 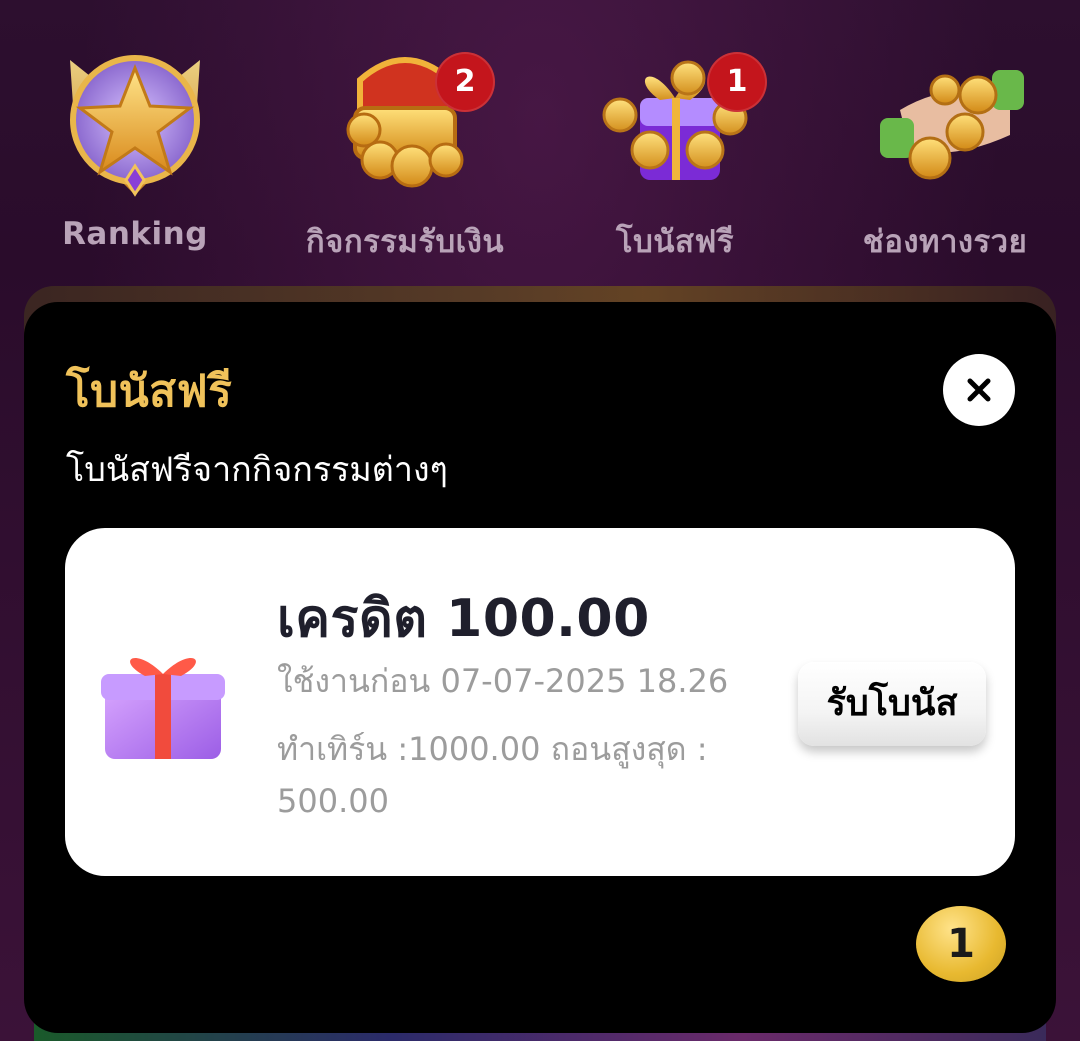 What do you see at coordinates (503, 681) in the screenshot?
I see `bonus-expiry: ใช้งานก่อน 07-07-2025 18.26` at bounding box center [503, 681].